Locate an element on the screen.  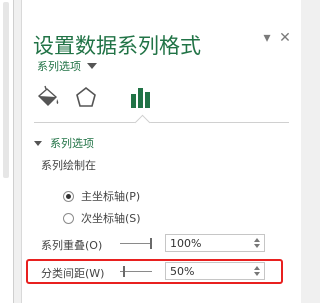
series-overlap-slider is located at coordinates (136, 244).